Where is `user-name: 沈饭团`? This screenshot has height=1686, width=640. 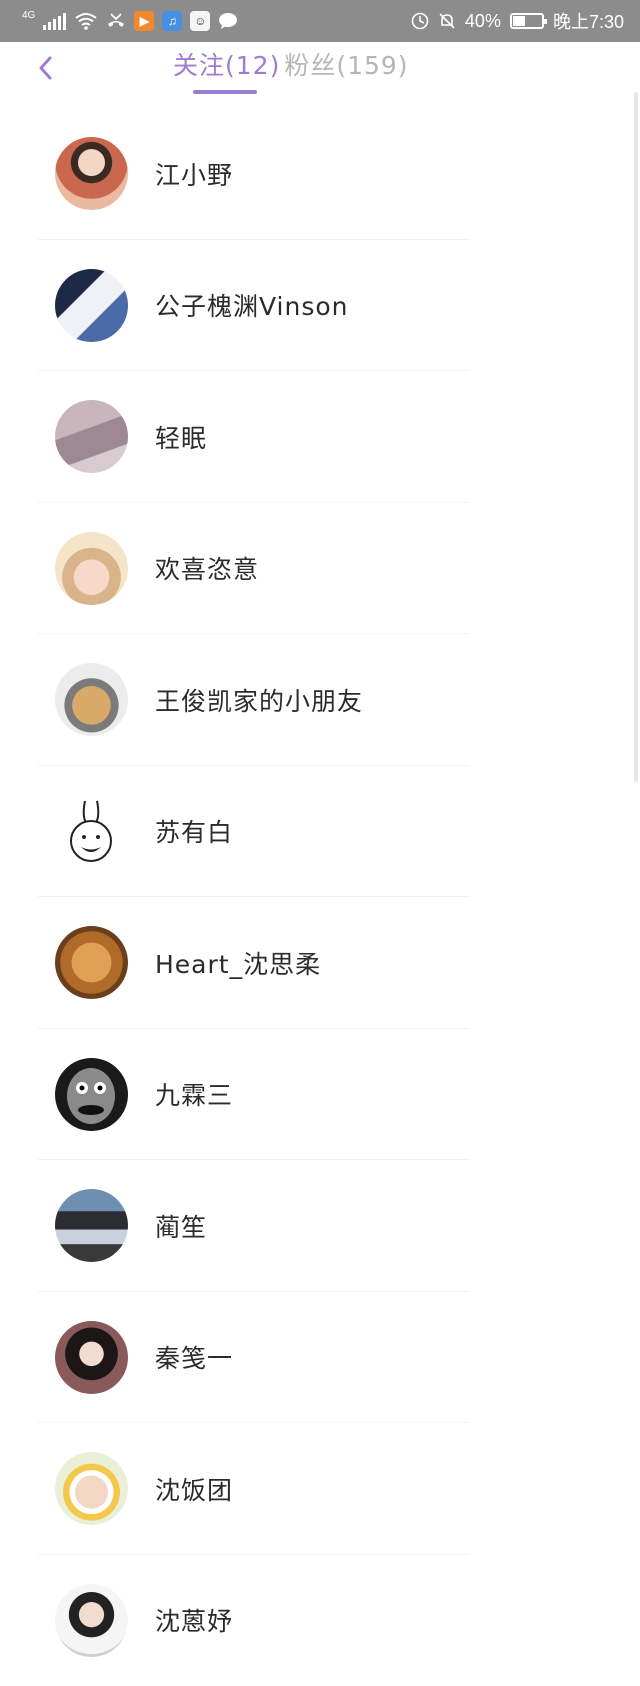
user-name: 沈饭团 is located at coordinates (194, 1489).